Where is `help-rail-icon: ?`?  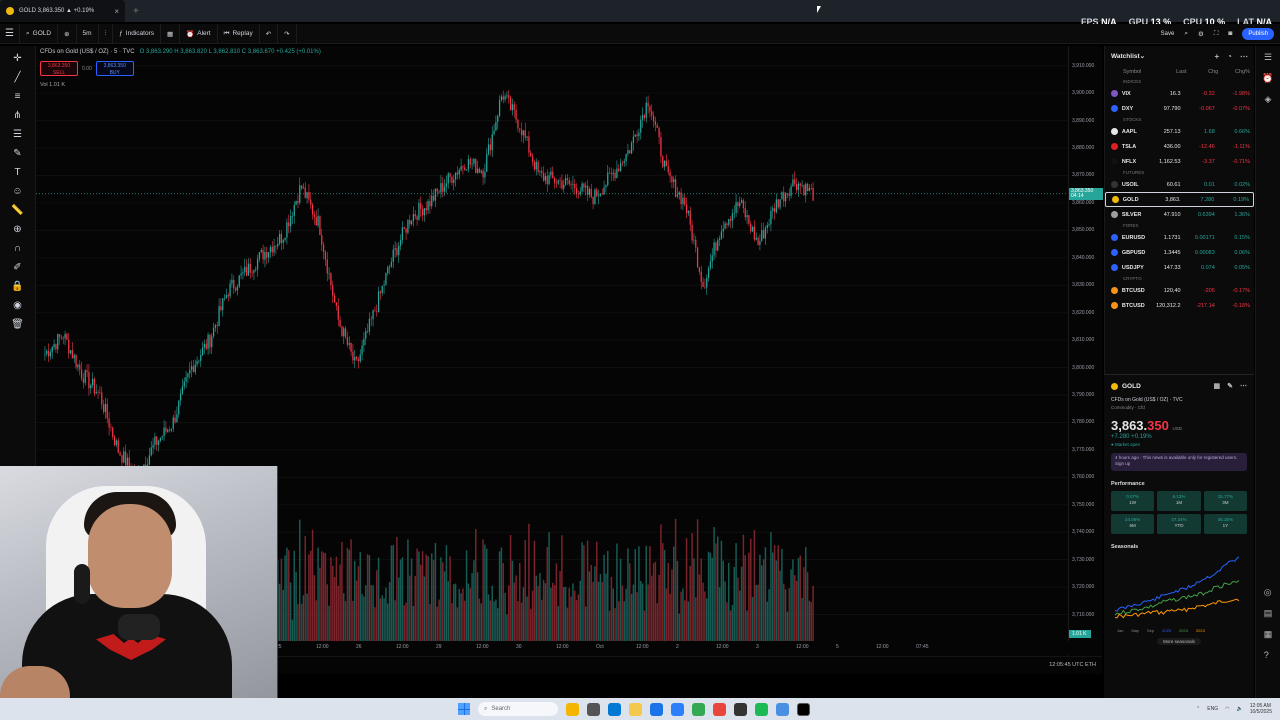 help-rail-icon: ? is located at coordinates (1268, 655).